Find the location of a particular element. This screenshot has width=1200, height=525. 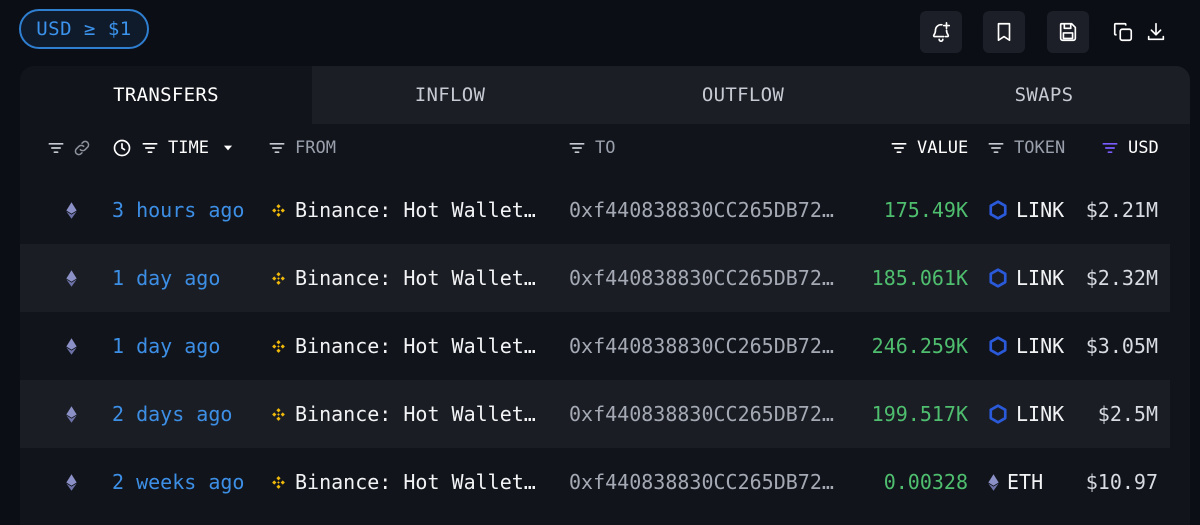

value-cell: 199.517K is located at coordinates (919, 414).